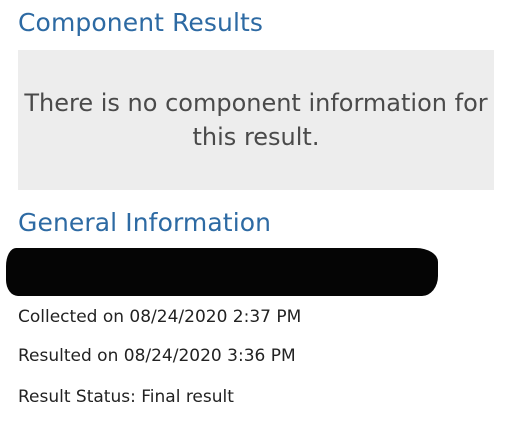  I want to click on result-status: Result Status: Final result, so click(126, 397).